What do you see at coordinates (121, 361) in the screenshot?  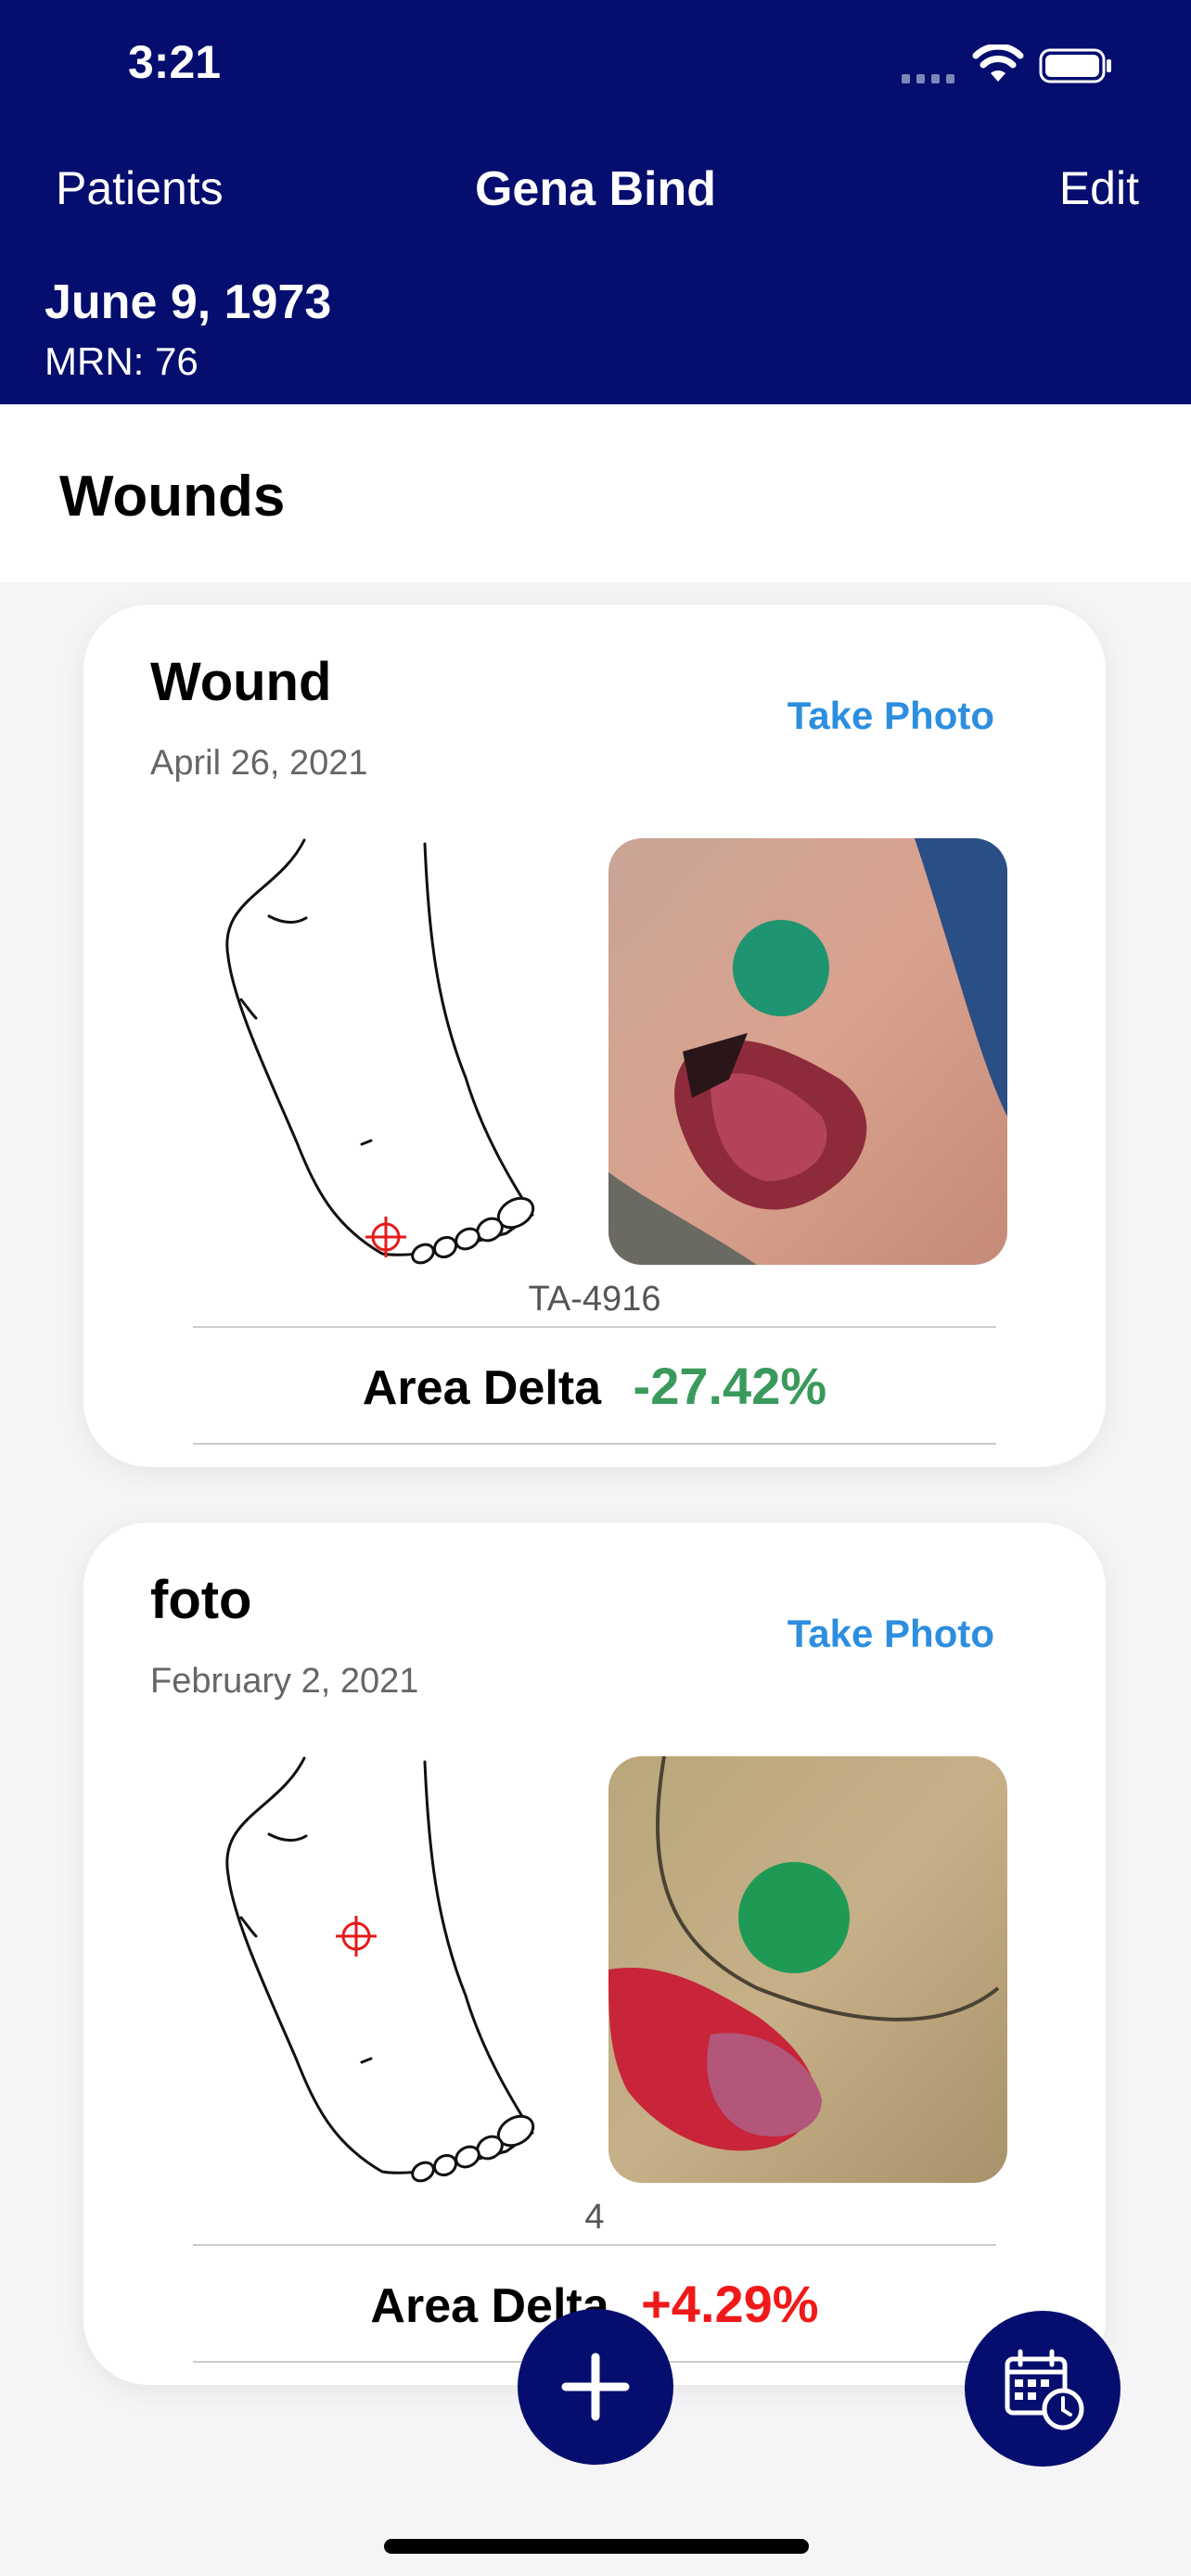 I see `patient-mrn: MRN: 76` at bounding box center [121, 361].